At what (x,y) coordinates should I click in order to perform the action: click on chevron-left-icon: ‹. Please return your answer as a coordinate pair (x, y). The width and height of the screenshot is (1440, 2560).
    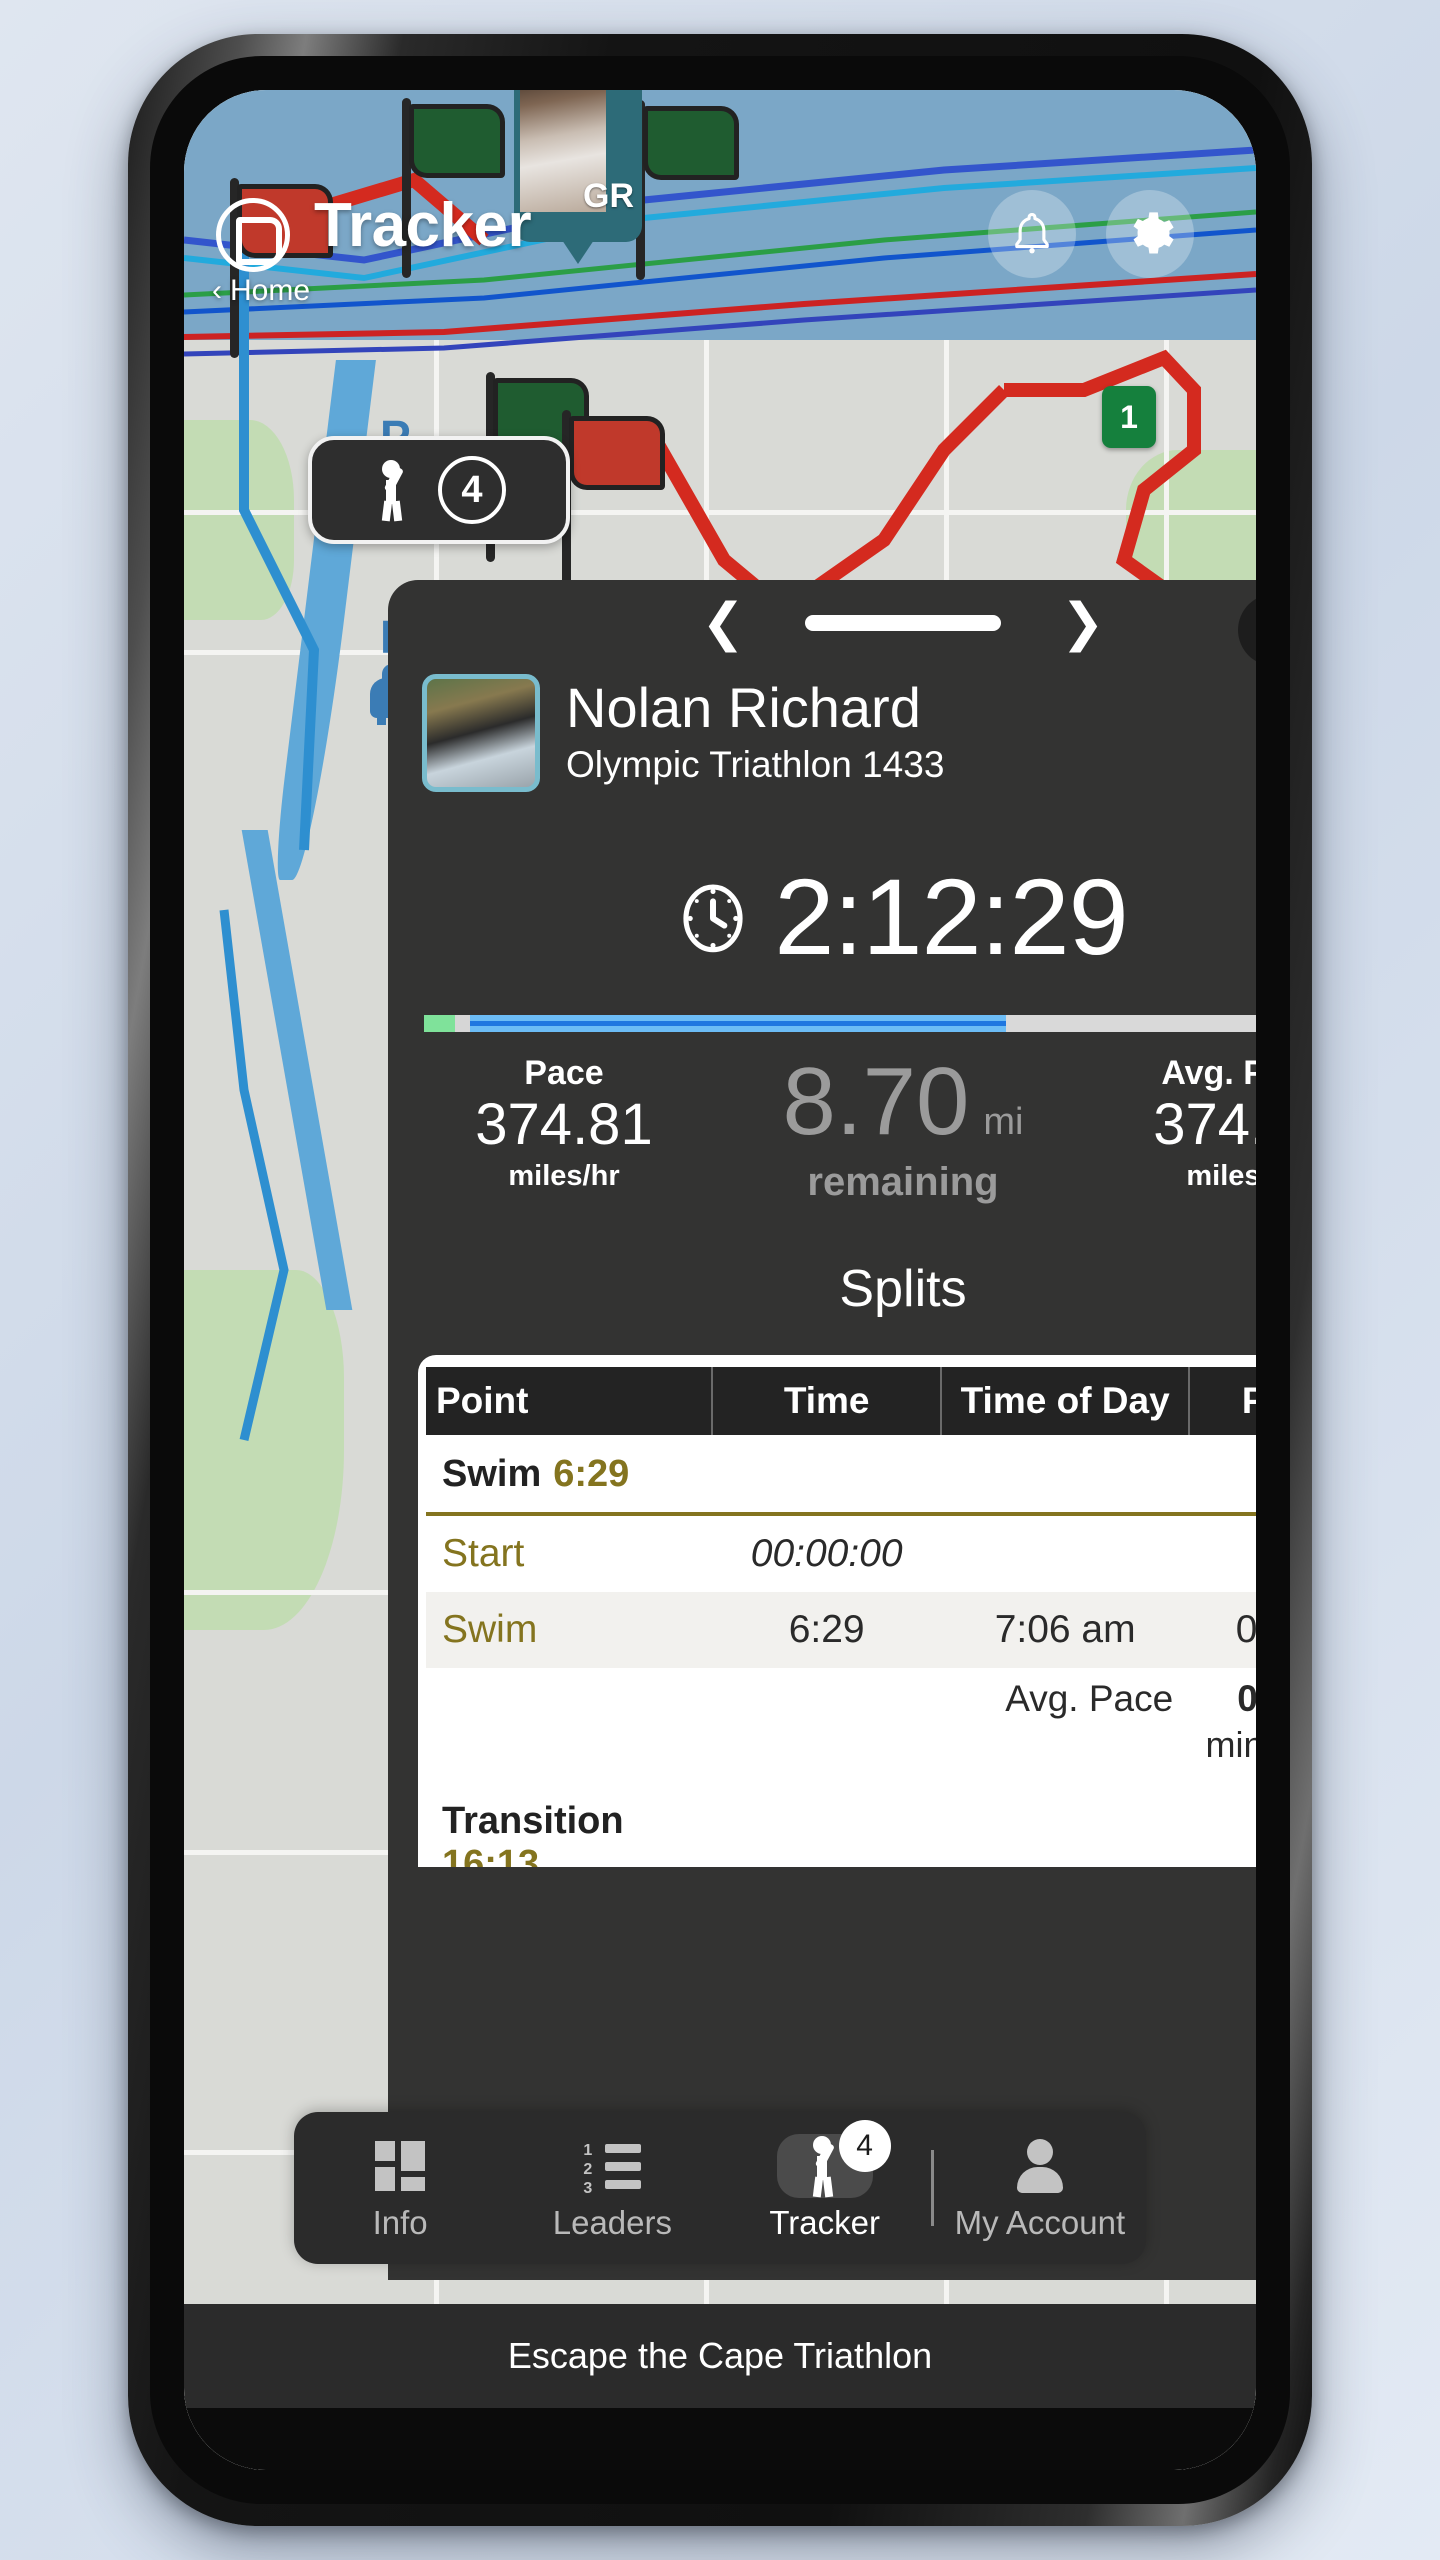
    Looking at the image, I should click on (217, 290).